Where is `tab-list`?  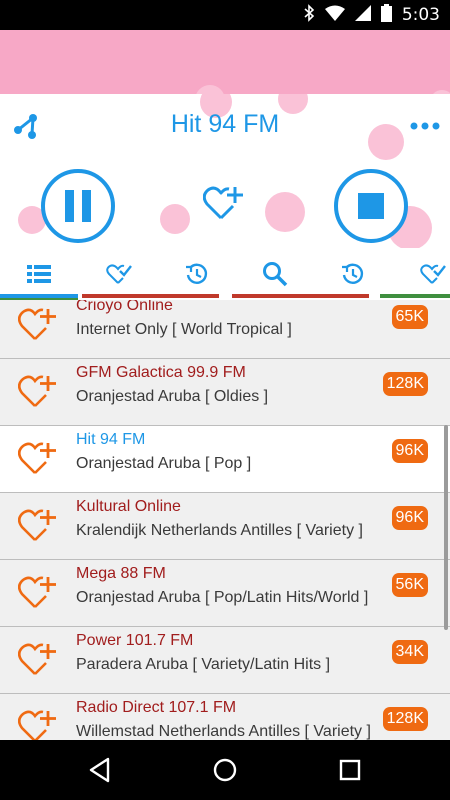 tab-list is located at coordinates (39, 274).